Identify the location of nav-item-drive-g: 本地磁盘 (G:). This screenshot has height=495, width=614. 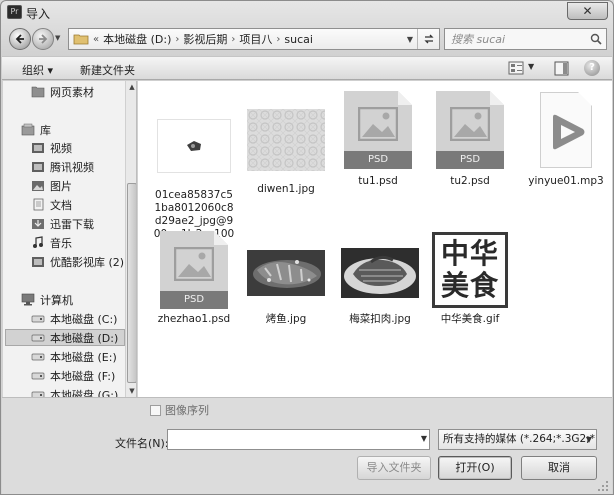
(74, 391).